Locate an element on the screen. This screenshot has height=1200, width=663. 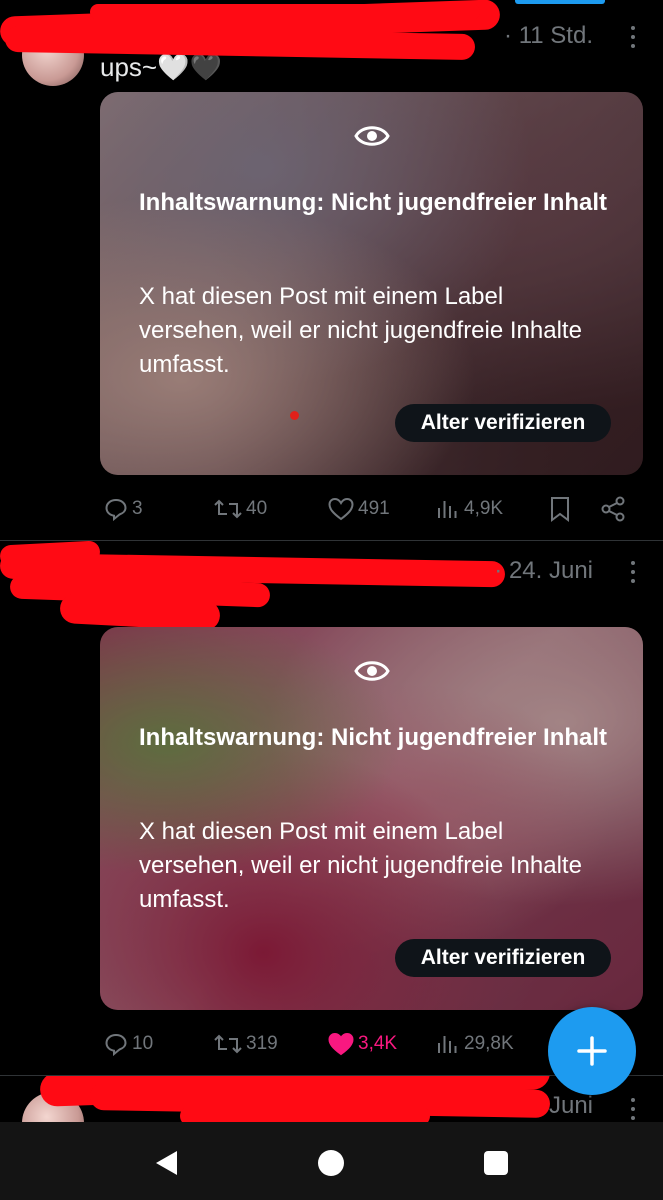
repost-count: 40 is located at coordinates (257, 508).